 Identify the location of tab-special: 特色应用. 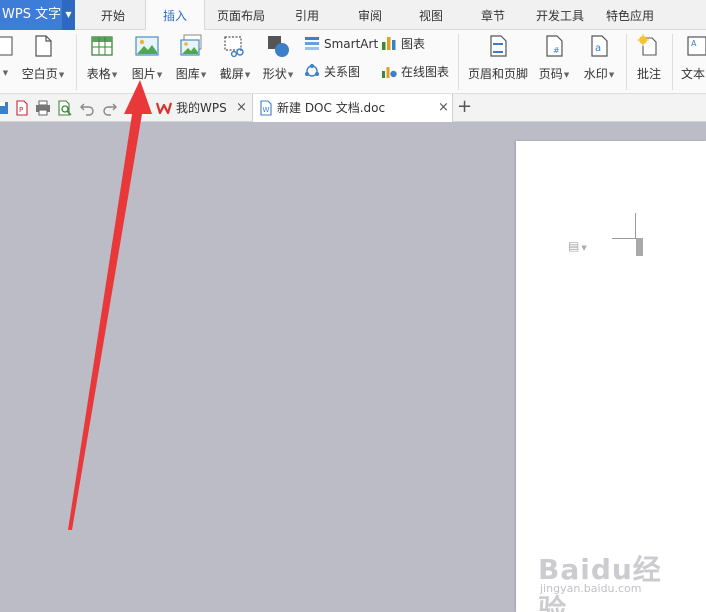
(630, 15).